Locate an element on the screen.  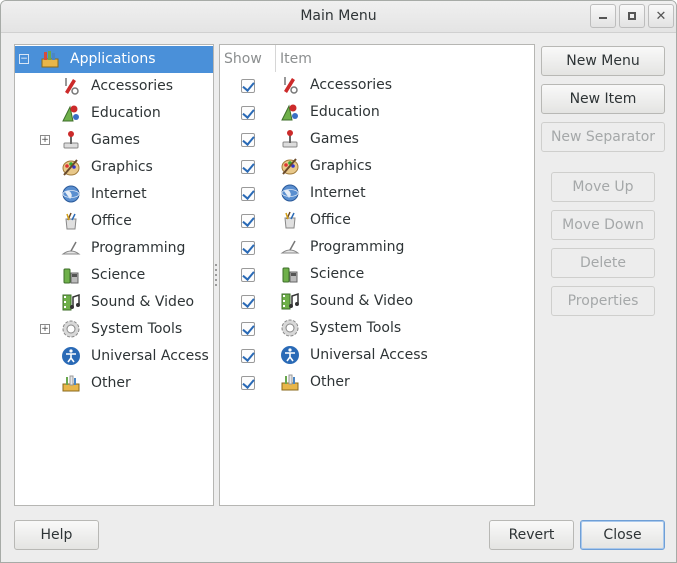
tree-item-universal-access: Universal Access is located at coordinates (114, 356).